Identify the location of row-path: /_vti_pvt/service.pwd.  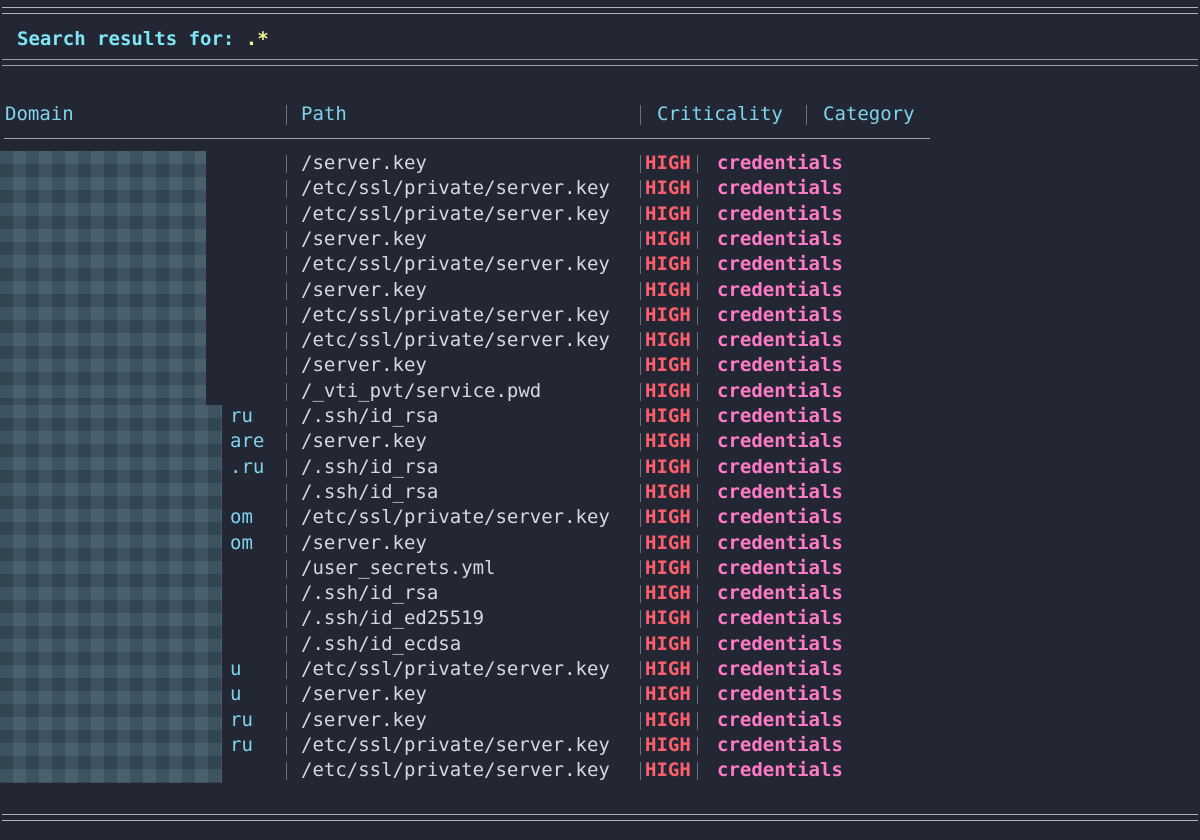
(421, 390).